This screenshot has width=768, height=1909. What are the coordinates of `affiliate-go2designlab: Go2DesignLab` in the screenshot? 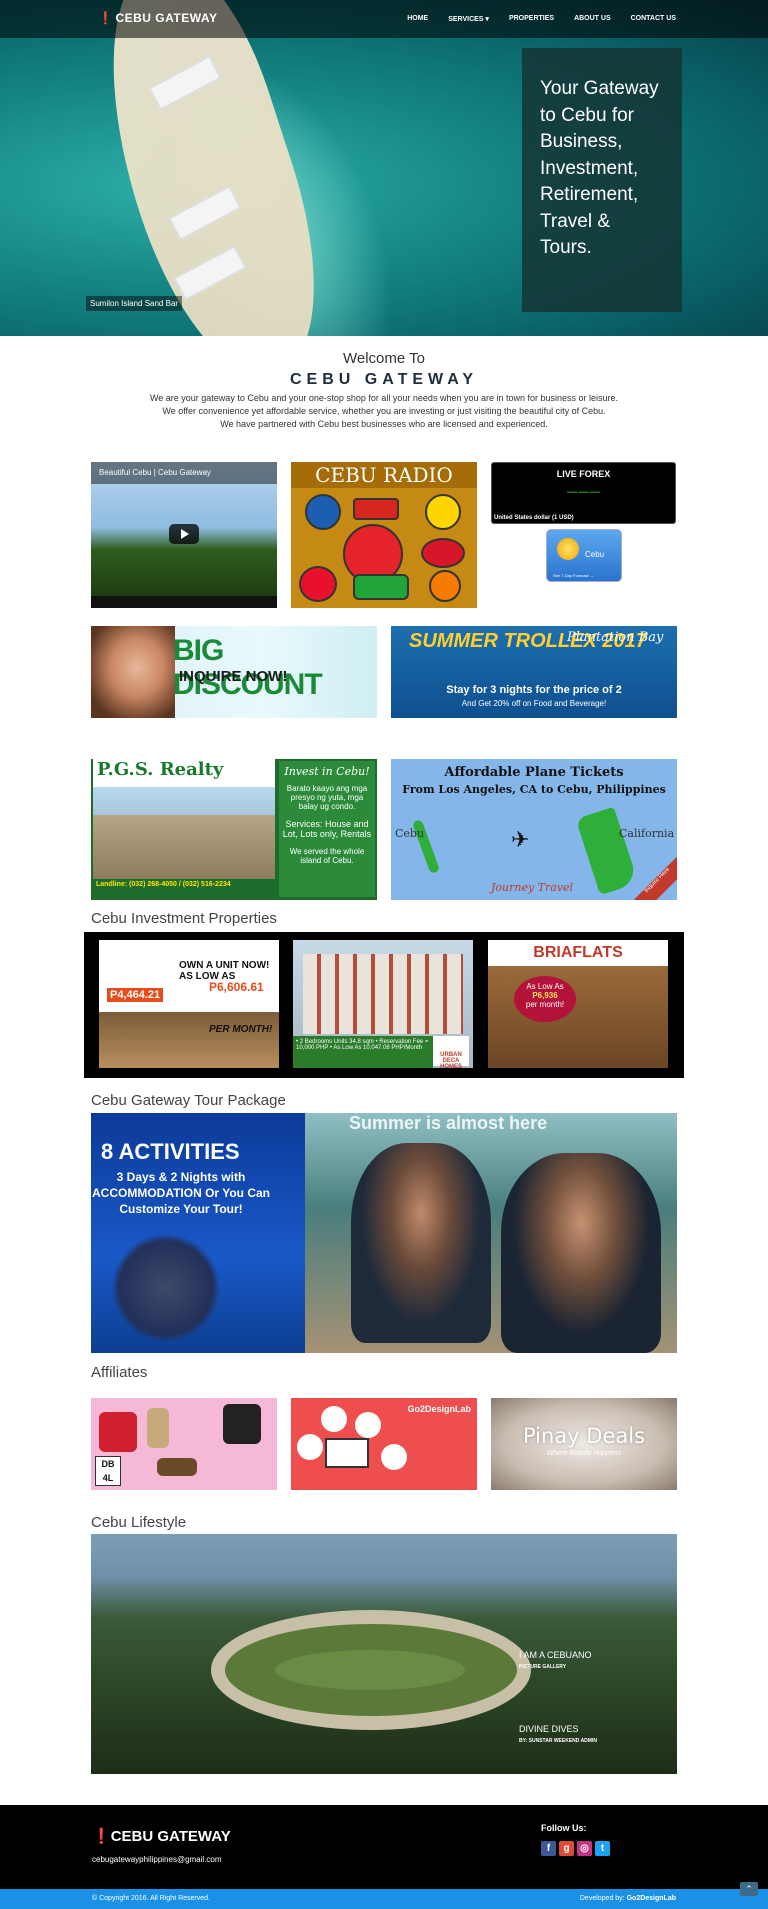 It's located at (384, 1444).